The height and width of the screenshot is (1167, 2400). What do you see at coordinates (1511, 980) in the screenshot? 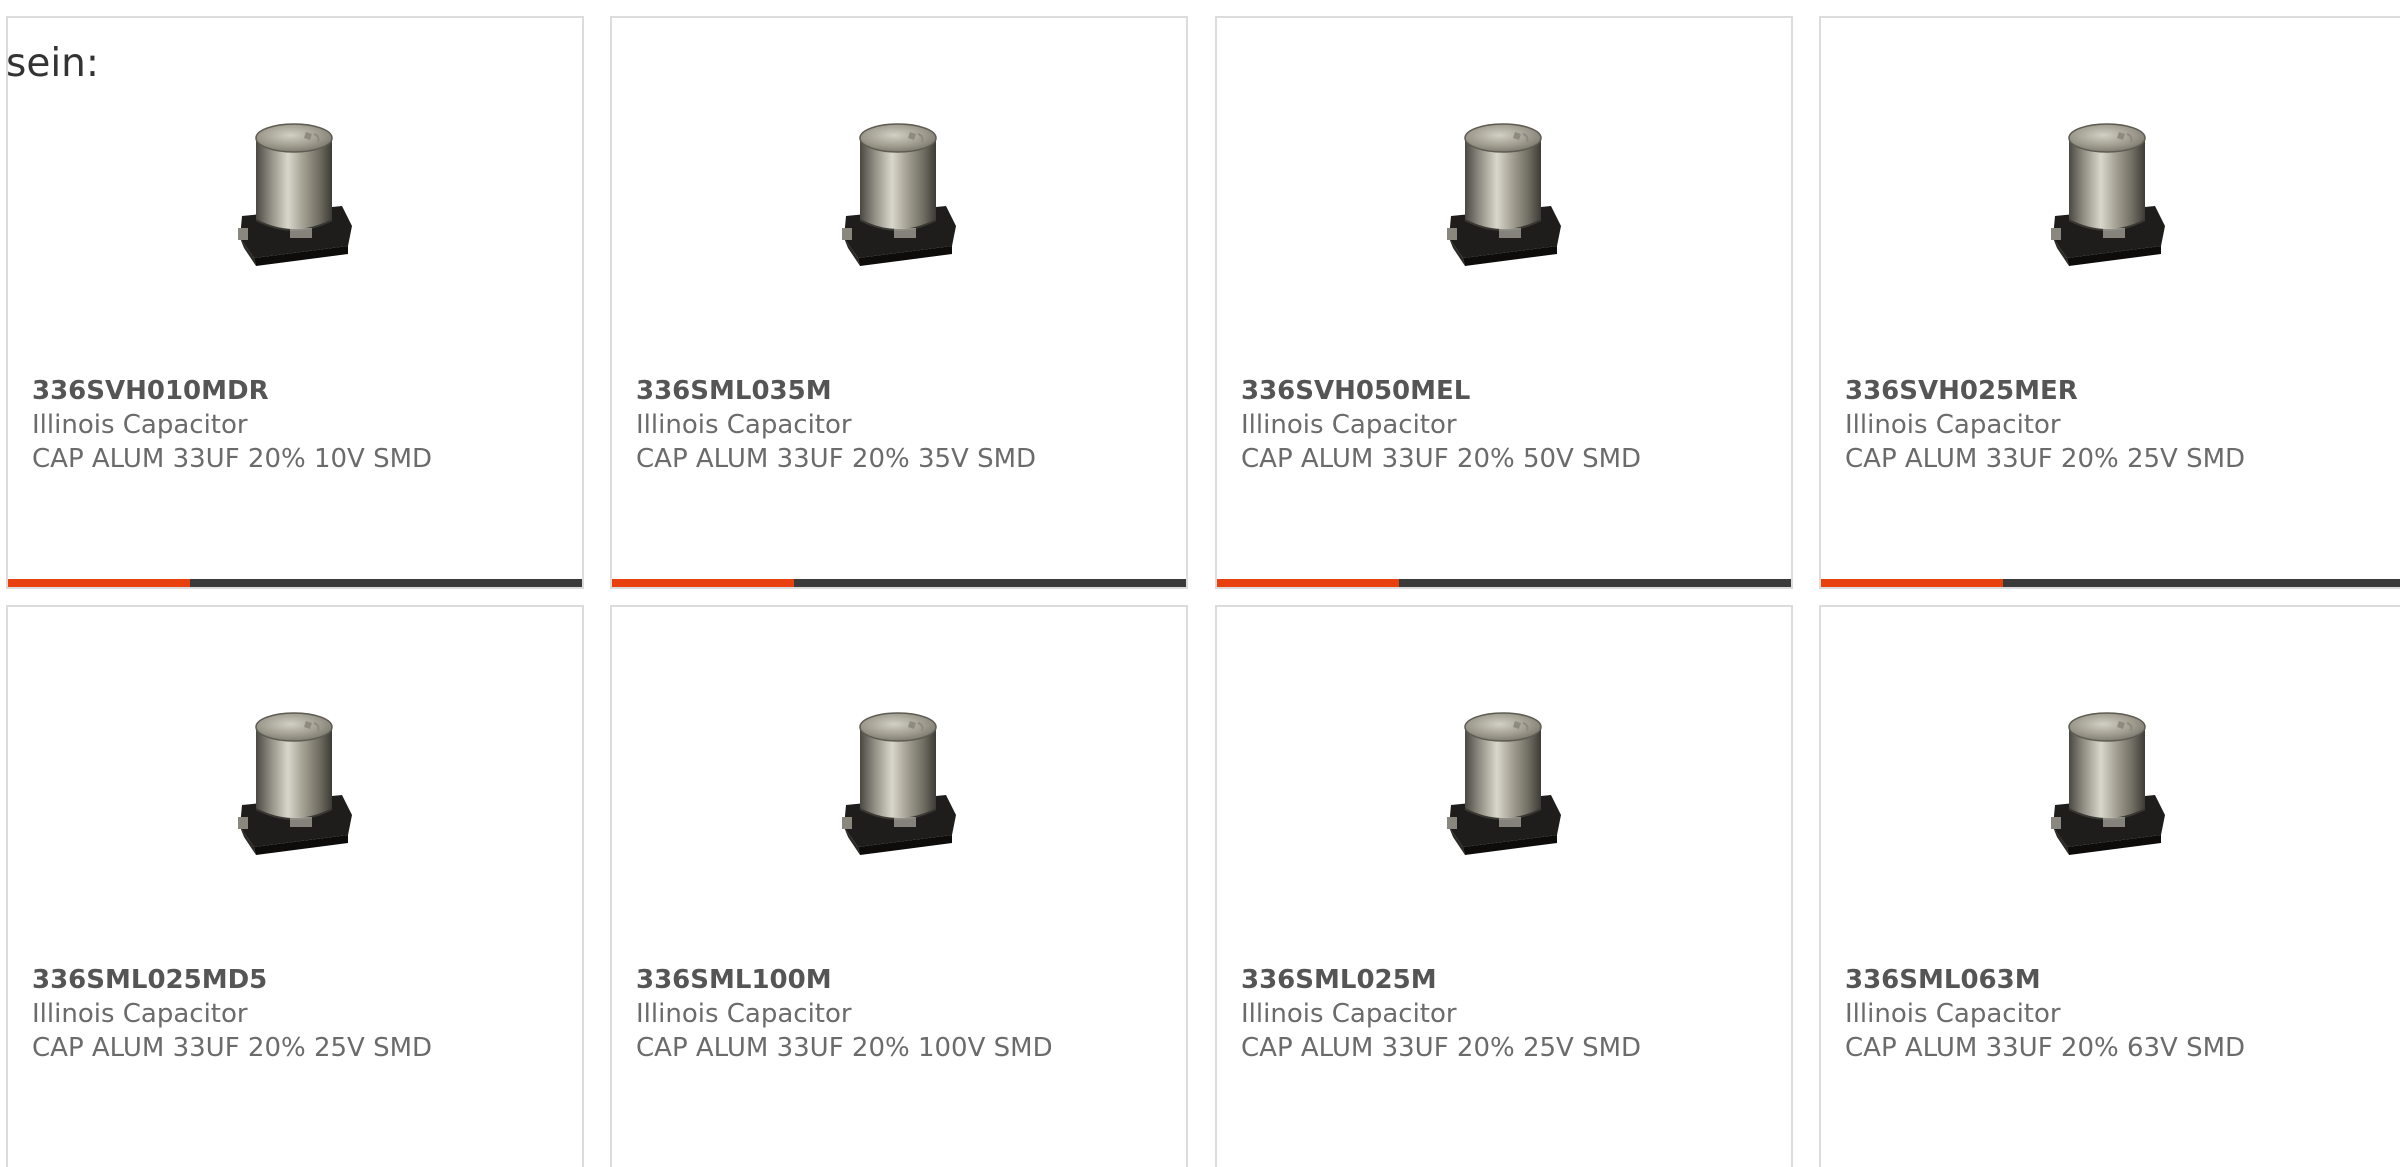
I see `part-number-link: 336SML025M` at bounding box center [1511, 980].